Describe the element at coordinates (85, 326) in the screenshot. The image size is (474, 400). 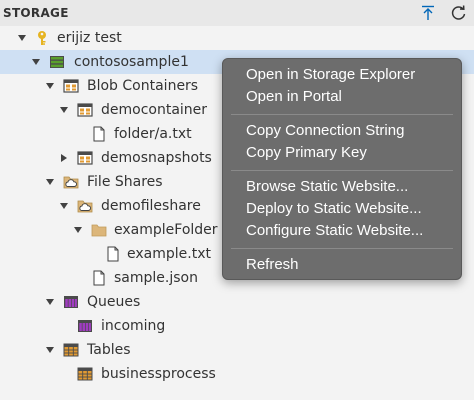
I see `queue-icon` at that location.